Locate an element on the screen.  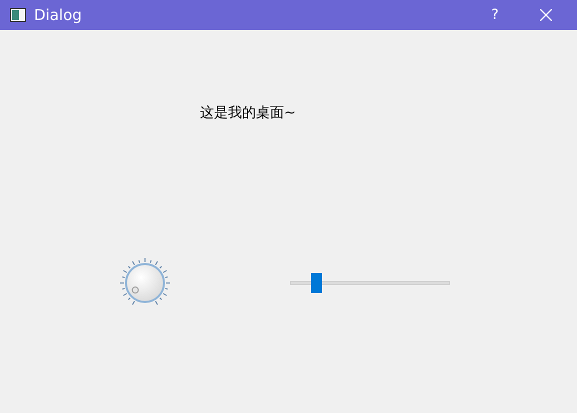
desktop-label: 这是我的桌面~ is located at coordinates (248, 113).